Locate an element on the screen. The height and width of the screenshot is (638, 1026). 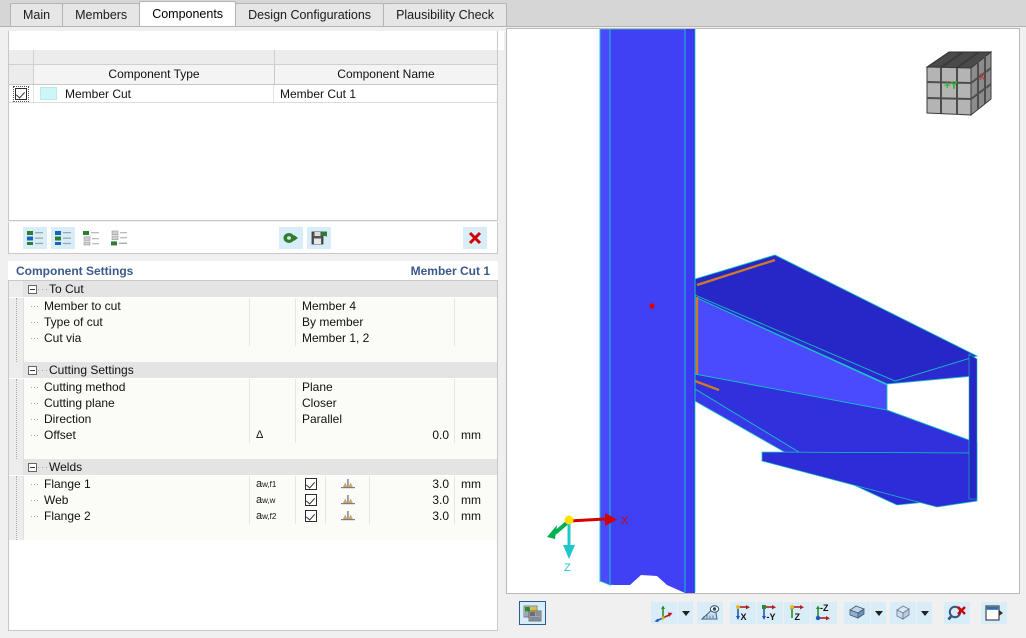
property-row-offset: ··· Offset Δ 0.0 mm is located at coordinates (260, 435).